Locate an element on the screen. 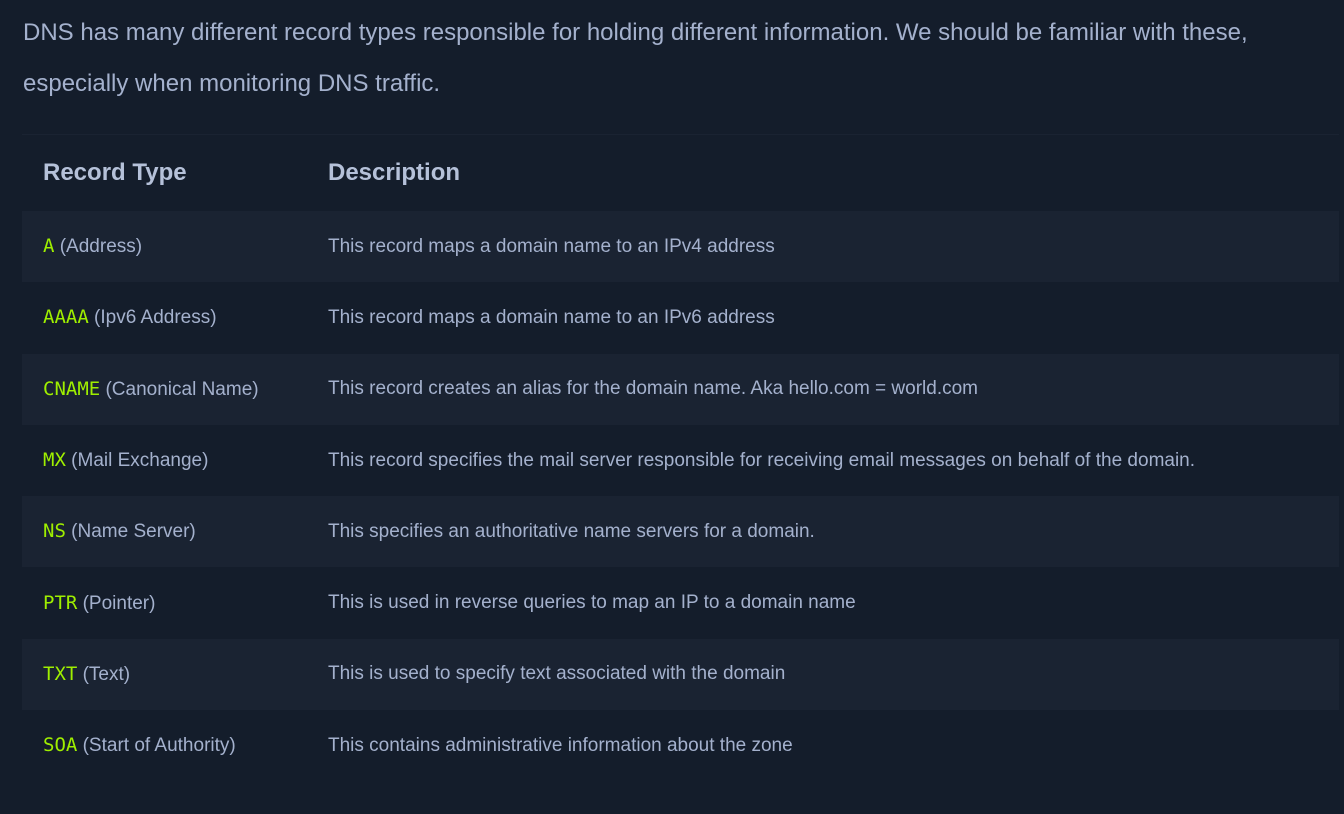  record-type-cell: NS (Name Server) is located at coordinates (165, 531).